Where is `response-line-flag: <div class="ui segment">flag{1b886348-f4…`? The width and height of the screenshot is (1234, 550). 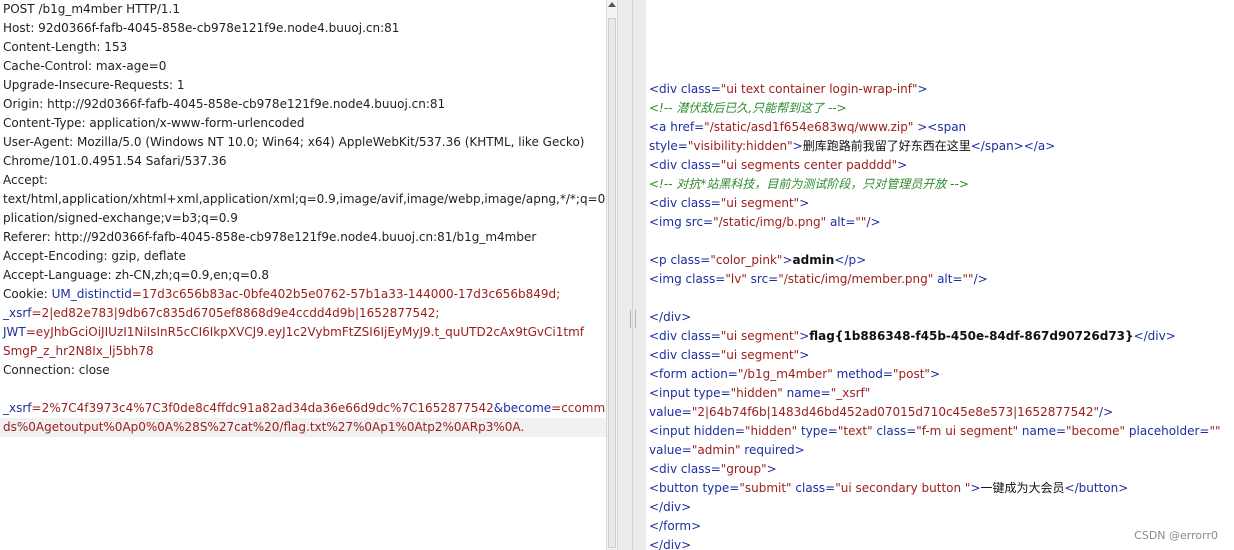
response-line-flag: <div class="ui segment">flag{1b886348-f4… is located at coordinates (940, 336).